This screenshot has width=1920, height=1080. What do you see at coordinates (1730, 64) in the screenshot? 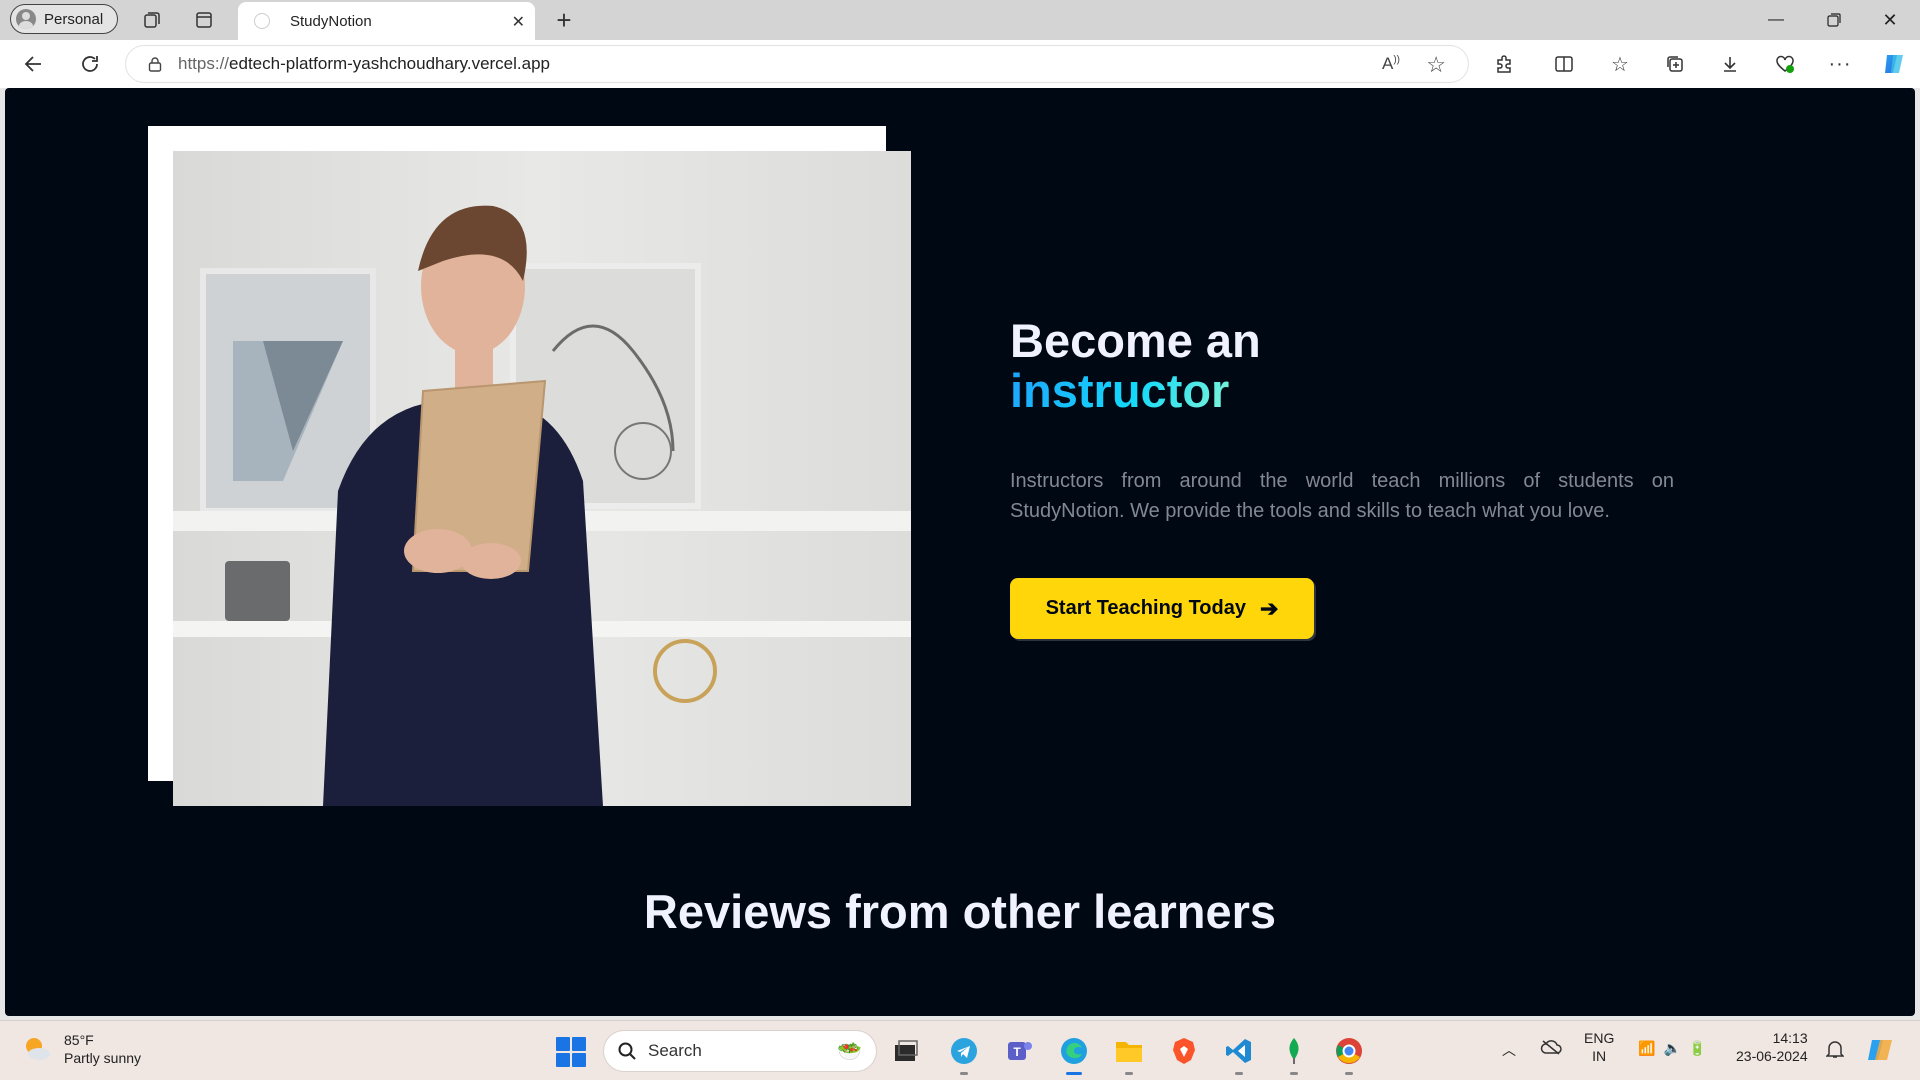
I see `downloads-icon` at bounding box center [1730, 64].